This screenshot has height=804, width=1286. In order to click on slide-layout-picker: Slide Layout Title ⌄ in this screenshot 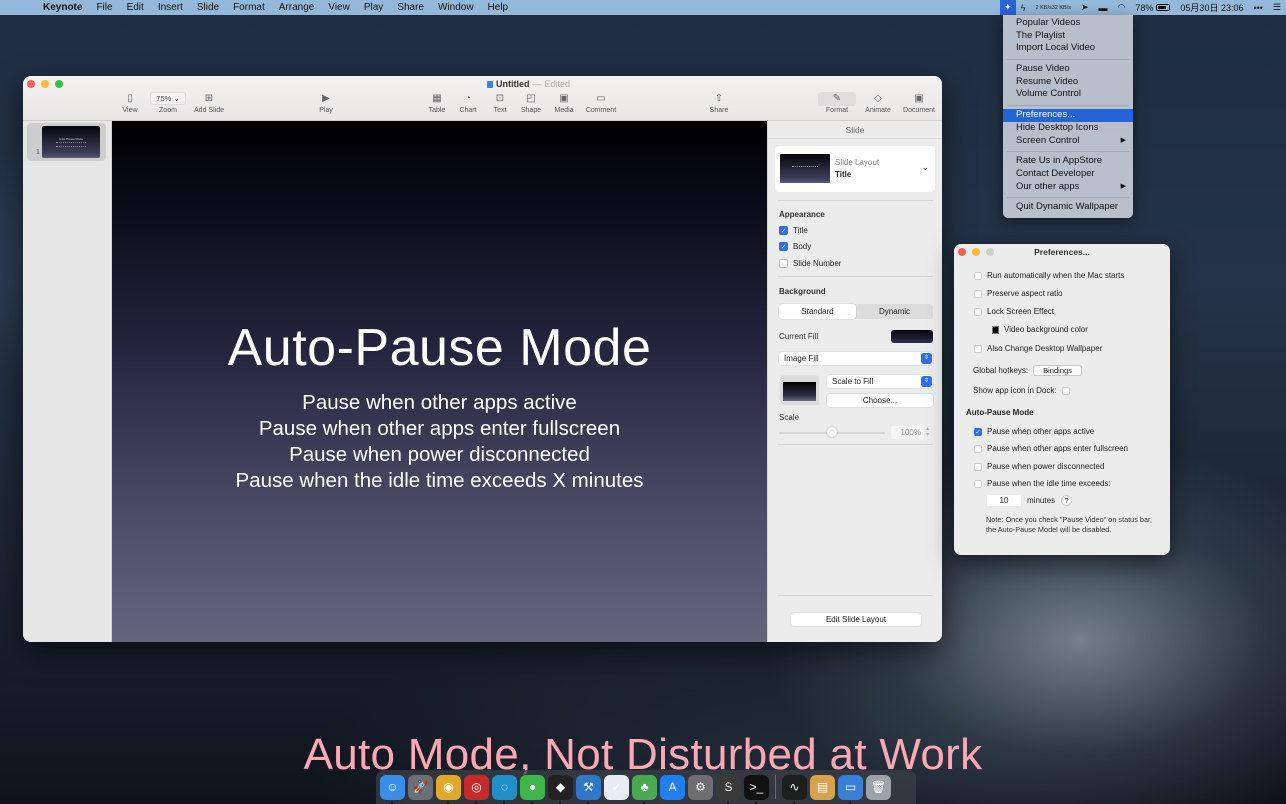, I will do `click(855, 169)`.